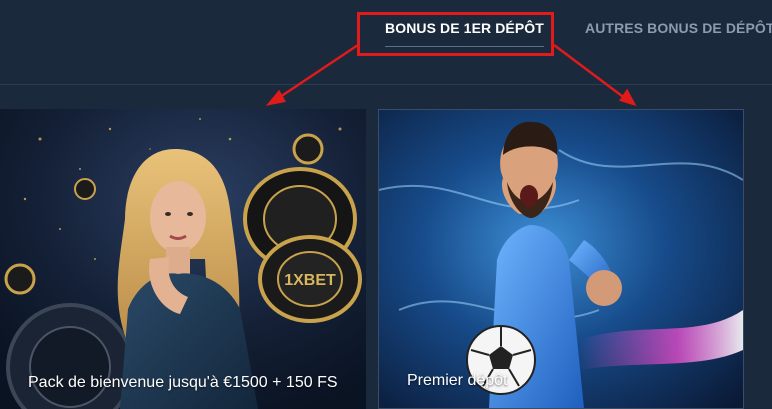  What do you see at coordinates (628, 97) in the screenshot?
I see `annotation-arrowhead-right` at bounding box center [628, 97].